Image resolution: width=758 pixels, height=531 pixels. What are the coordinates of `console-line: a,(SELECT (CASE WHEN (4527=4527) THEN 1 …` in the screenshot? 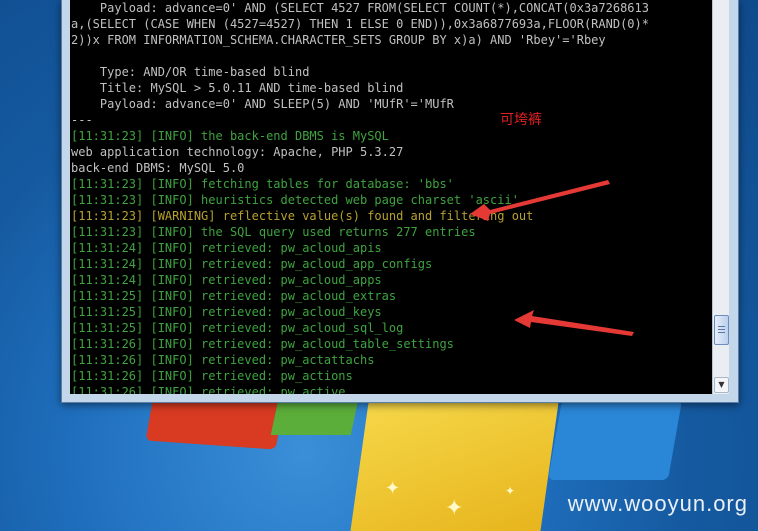 It's located at (360, 24).